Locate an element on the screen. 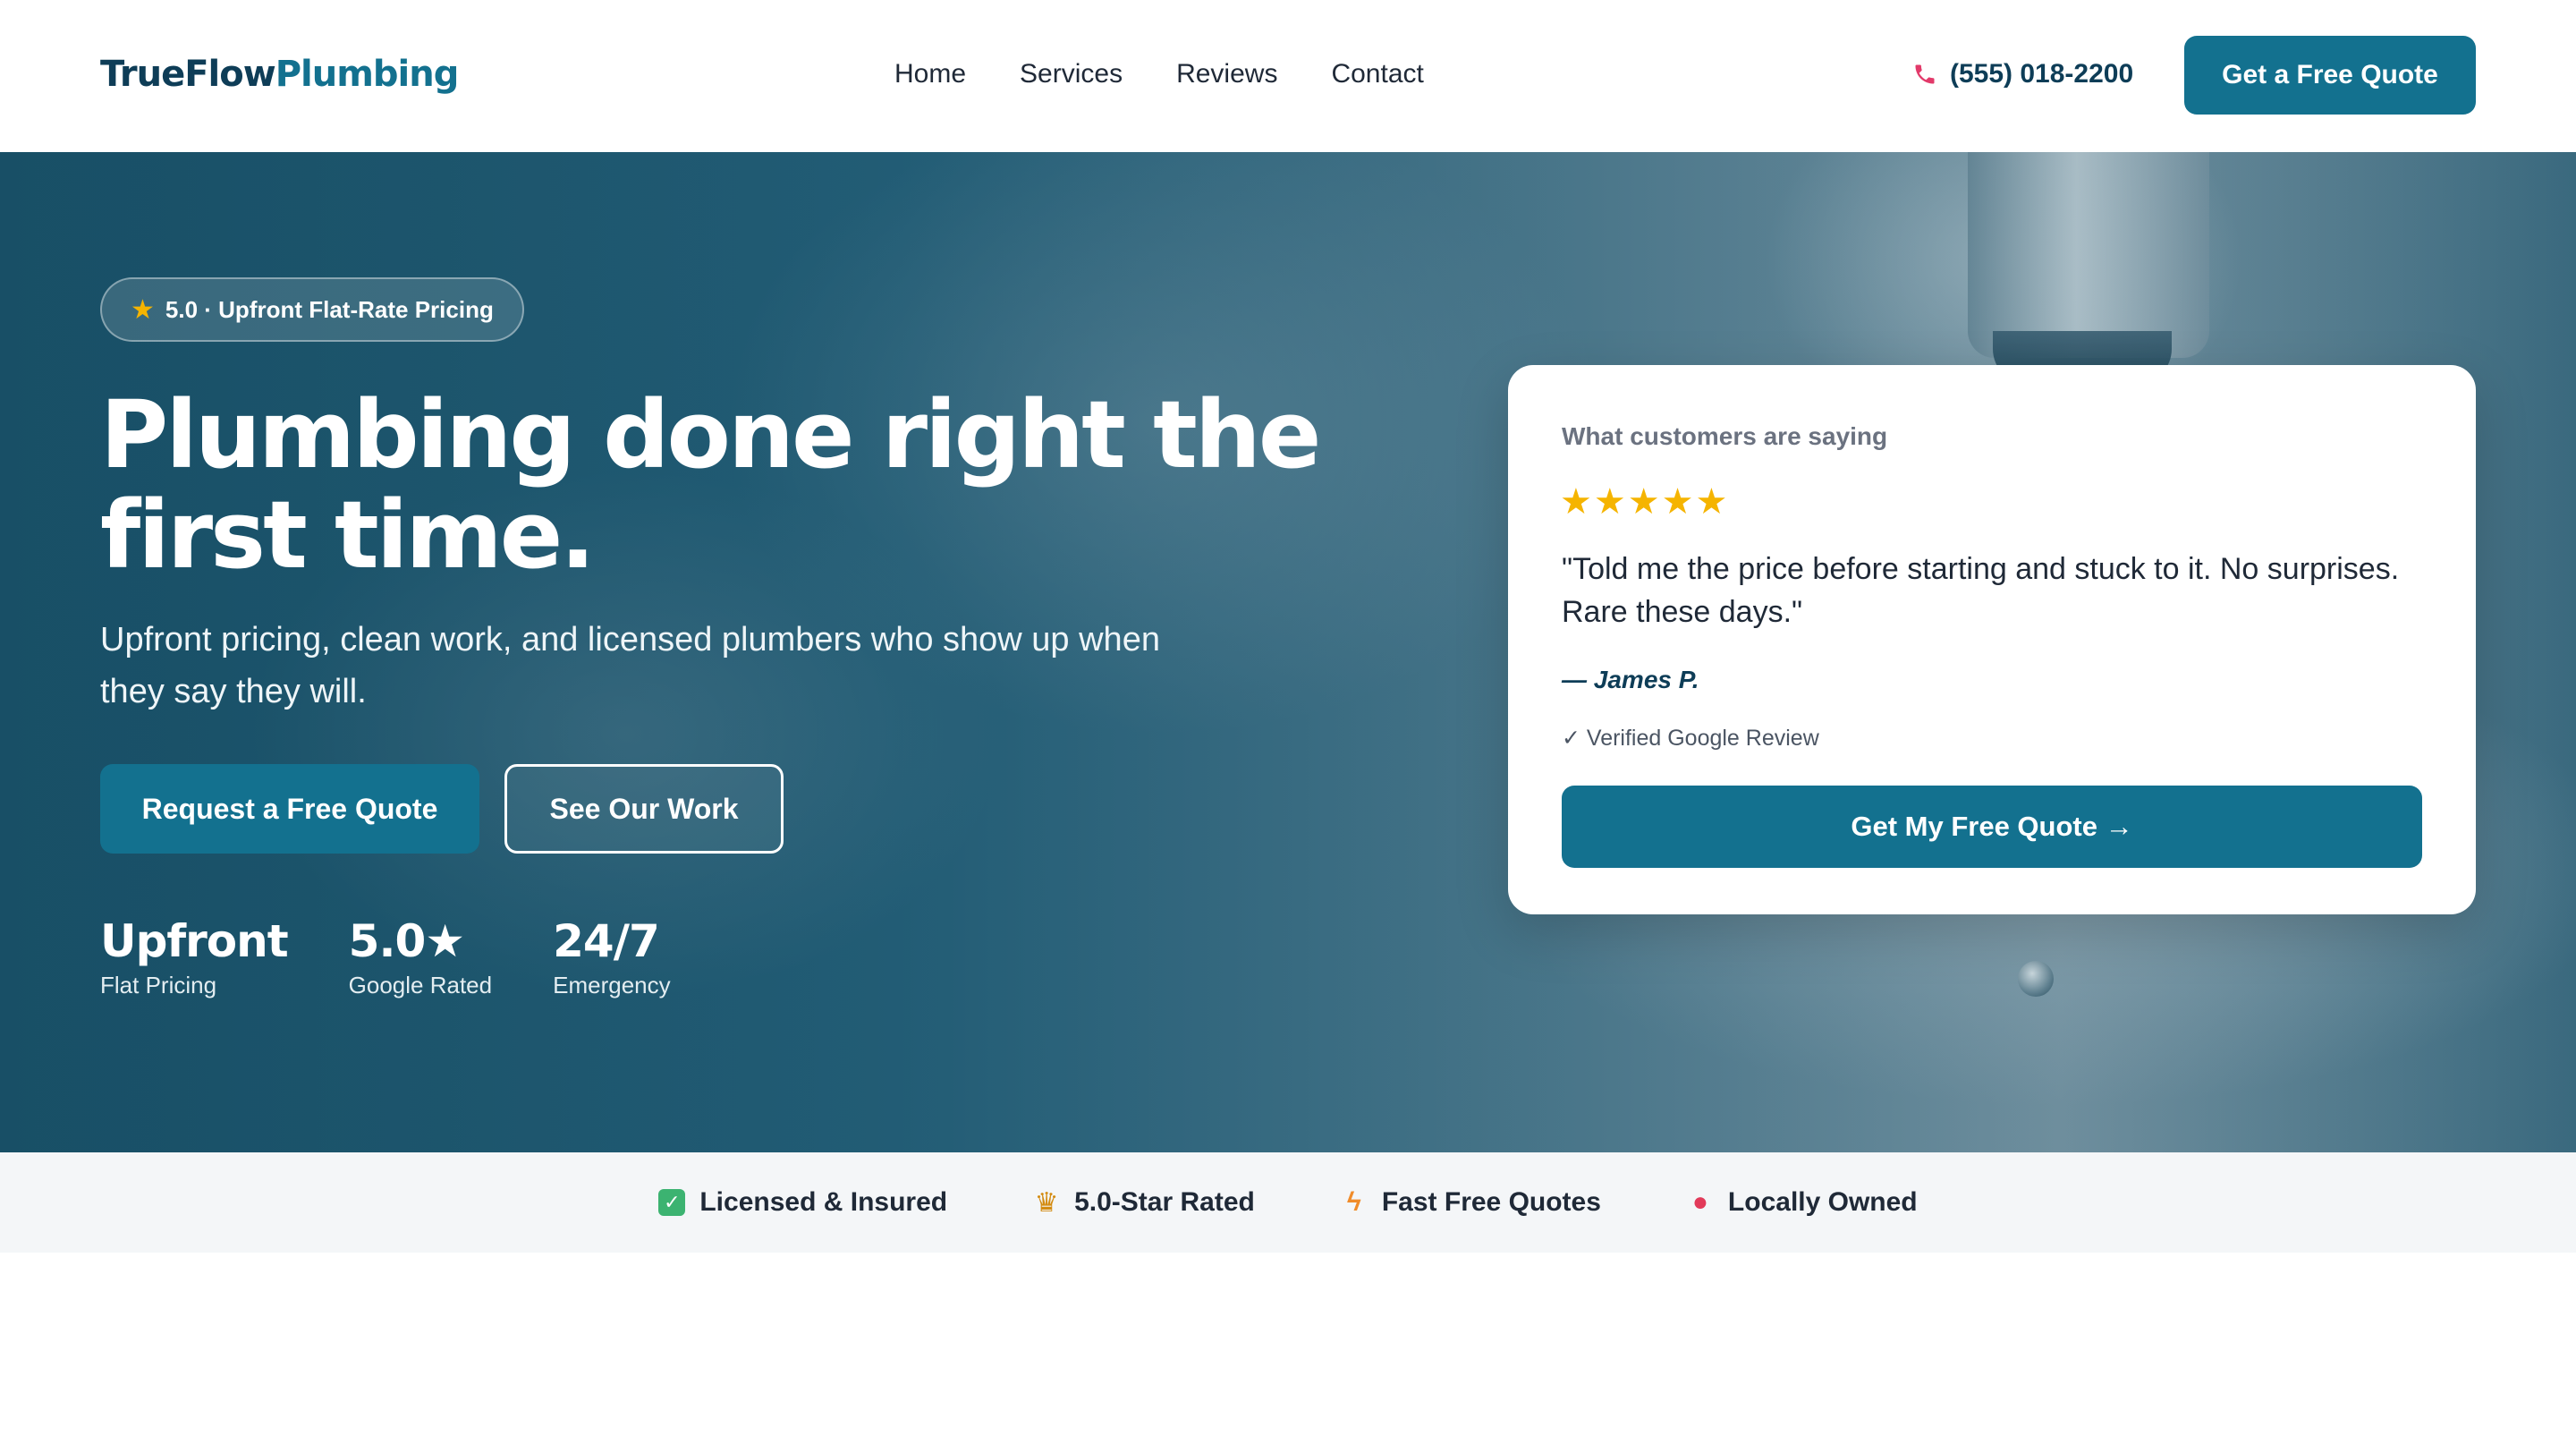  stat-value: 24/7 is located at coordinates (606, 941).